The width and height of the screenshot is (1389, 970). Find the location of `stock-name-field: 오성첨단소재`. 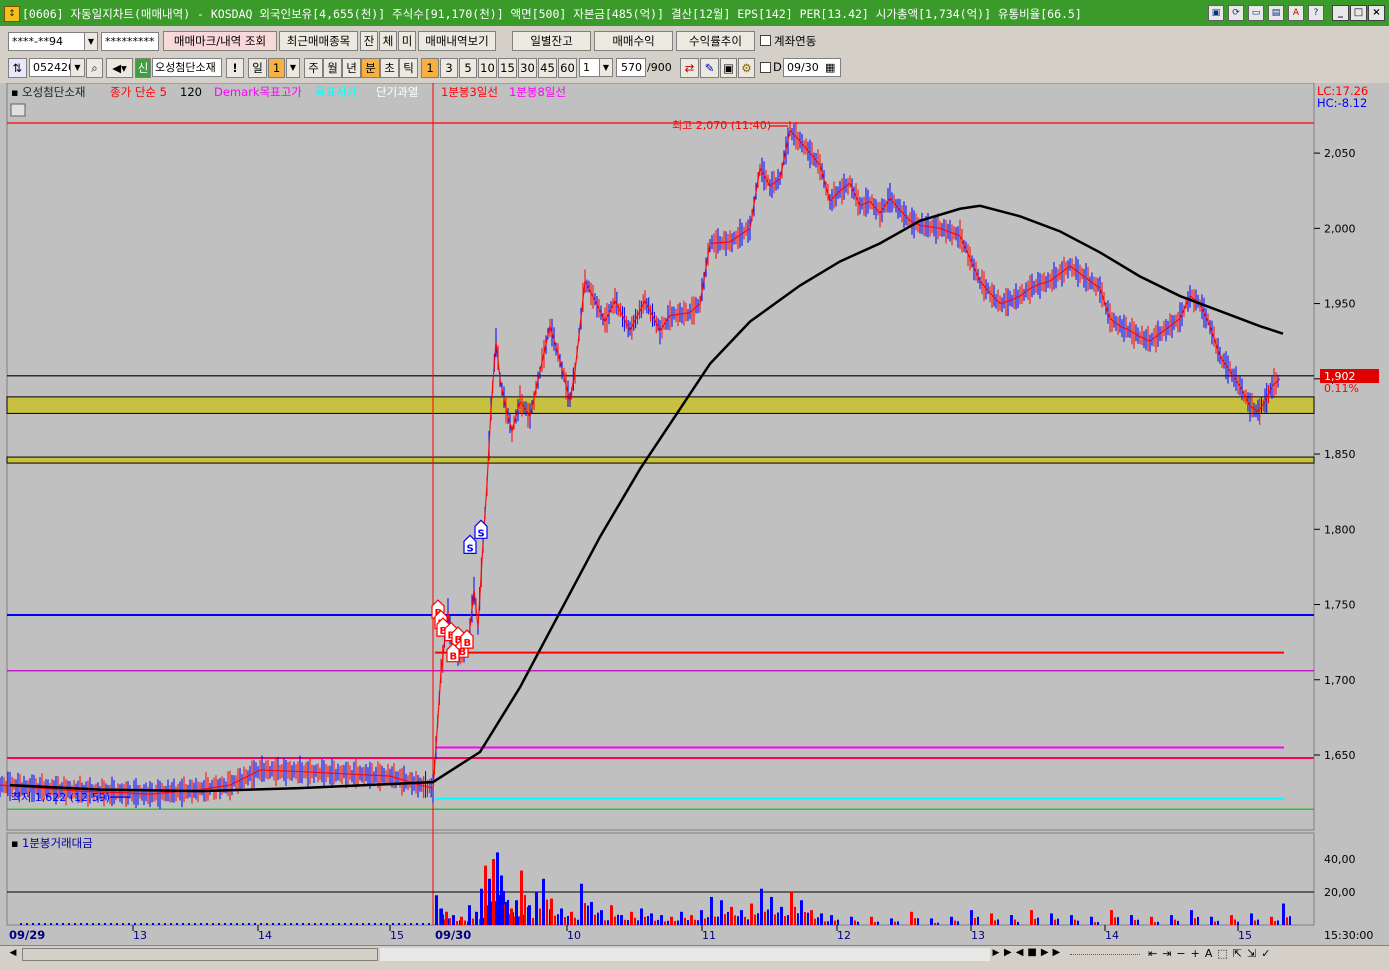

stock-name-field: 오성첨단소재 is located at coordinates (187, 67).